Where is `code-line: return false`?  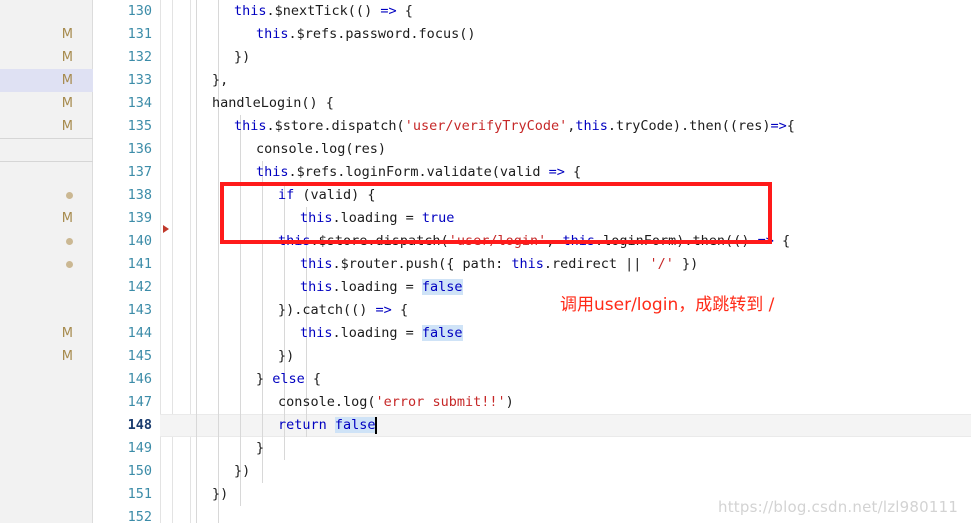 code-line: return false is located at coordinates (327, 425).